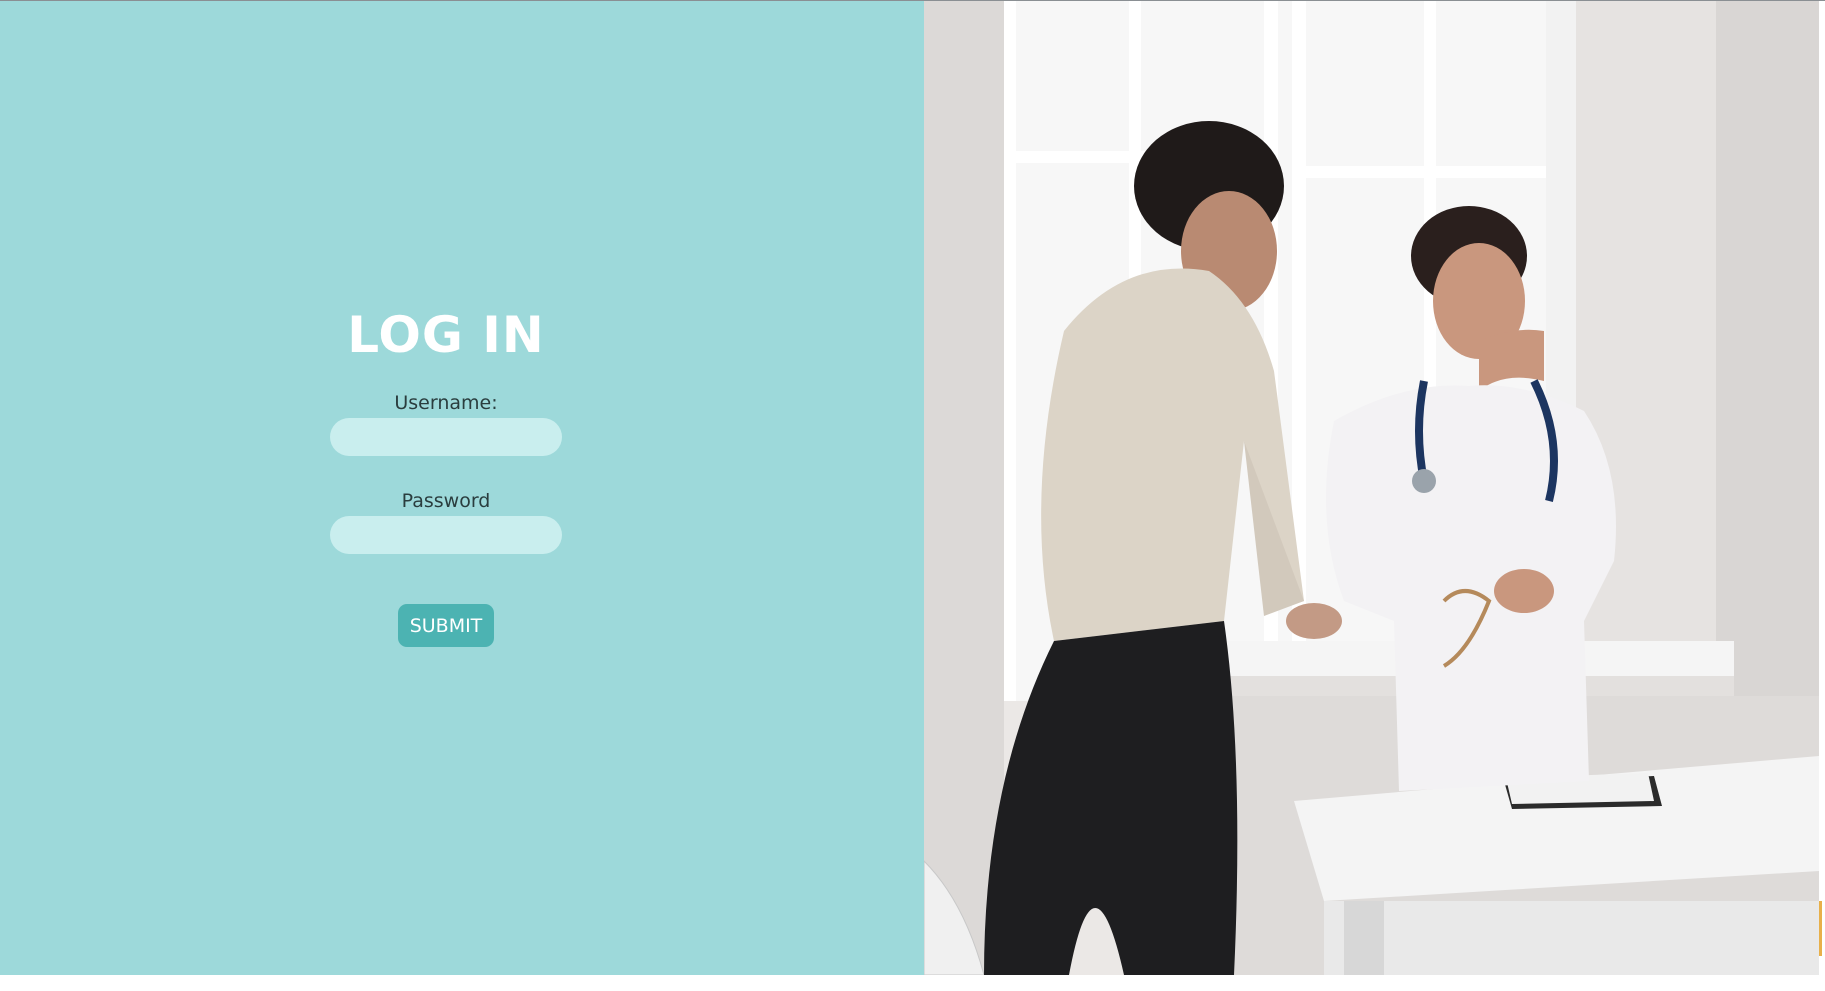  I want to click on password-label: Password, so click(446, 501).